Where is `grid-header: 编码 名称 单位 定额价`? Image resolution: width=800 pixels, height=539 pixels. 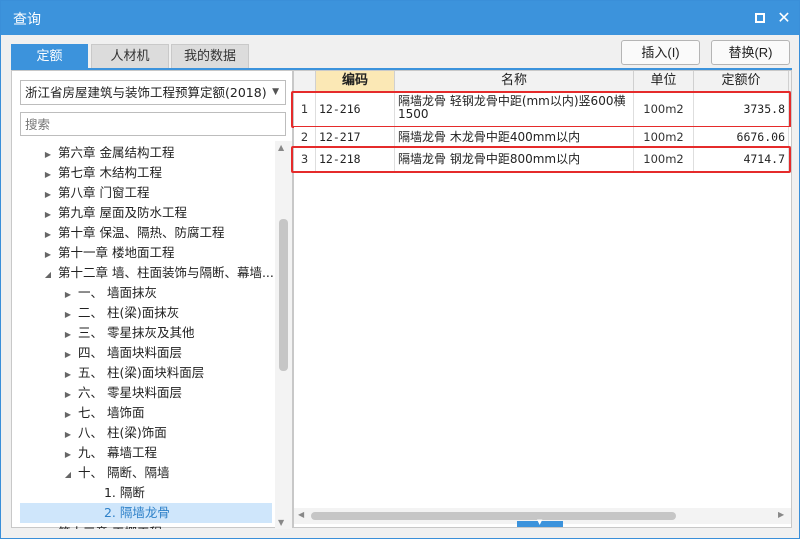
grid-header: 编码 名称 单位 定额价 is located at coordinates (542, 81).